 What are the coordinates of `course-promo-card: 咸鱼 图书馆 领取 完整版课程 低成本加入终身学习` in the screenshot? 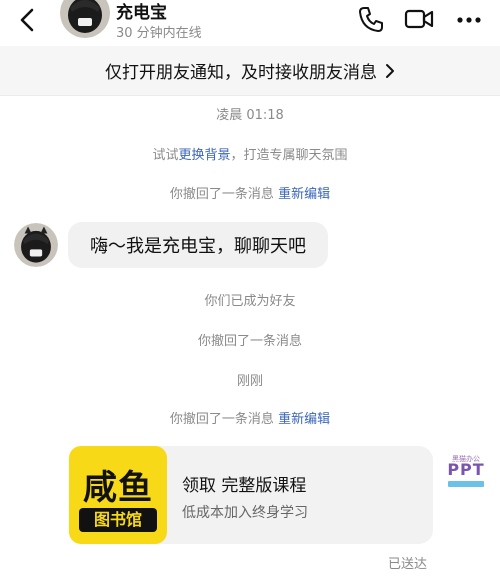 It's located at (251, 495).